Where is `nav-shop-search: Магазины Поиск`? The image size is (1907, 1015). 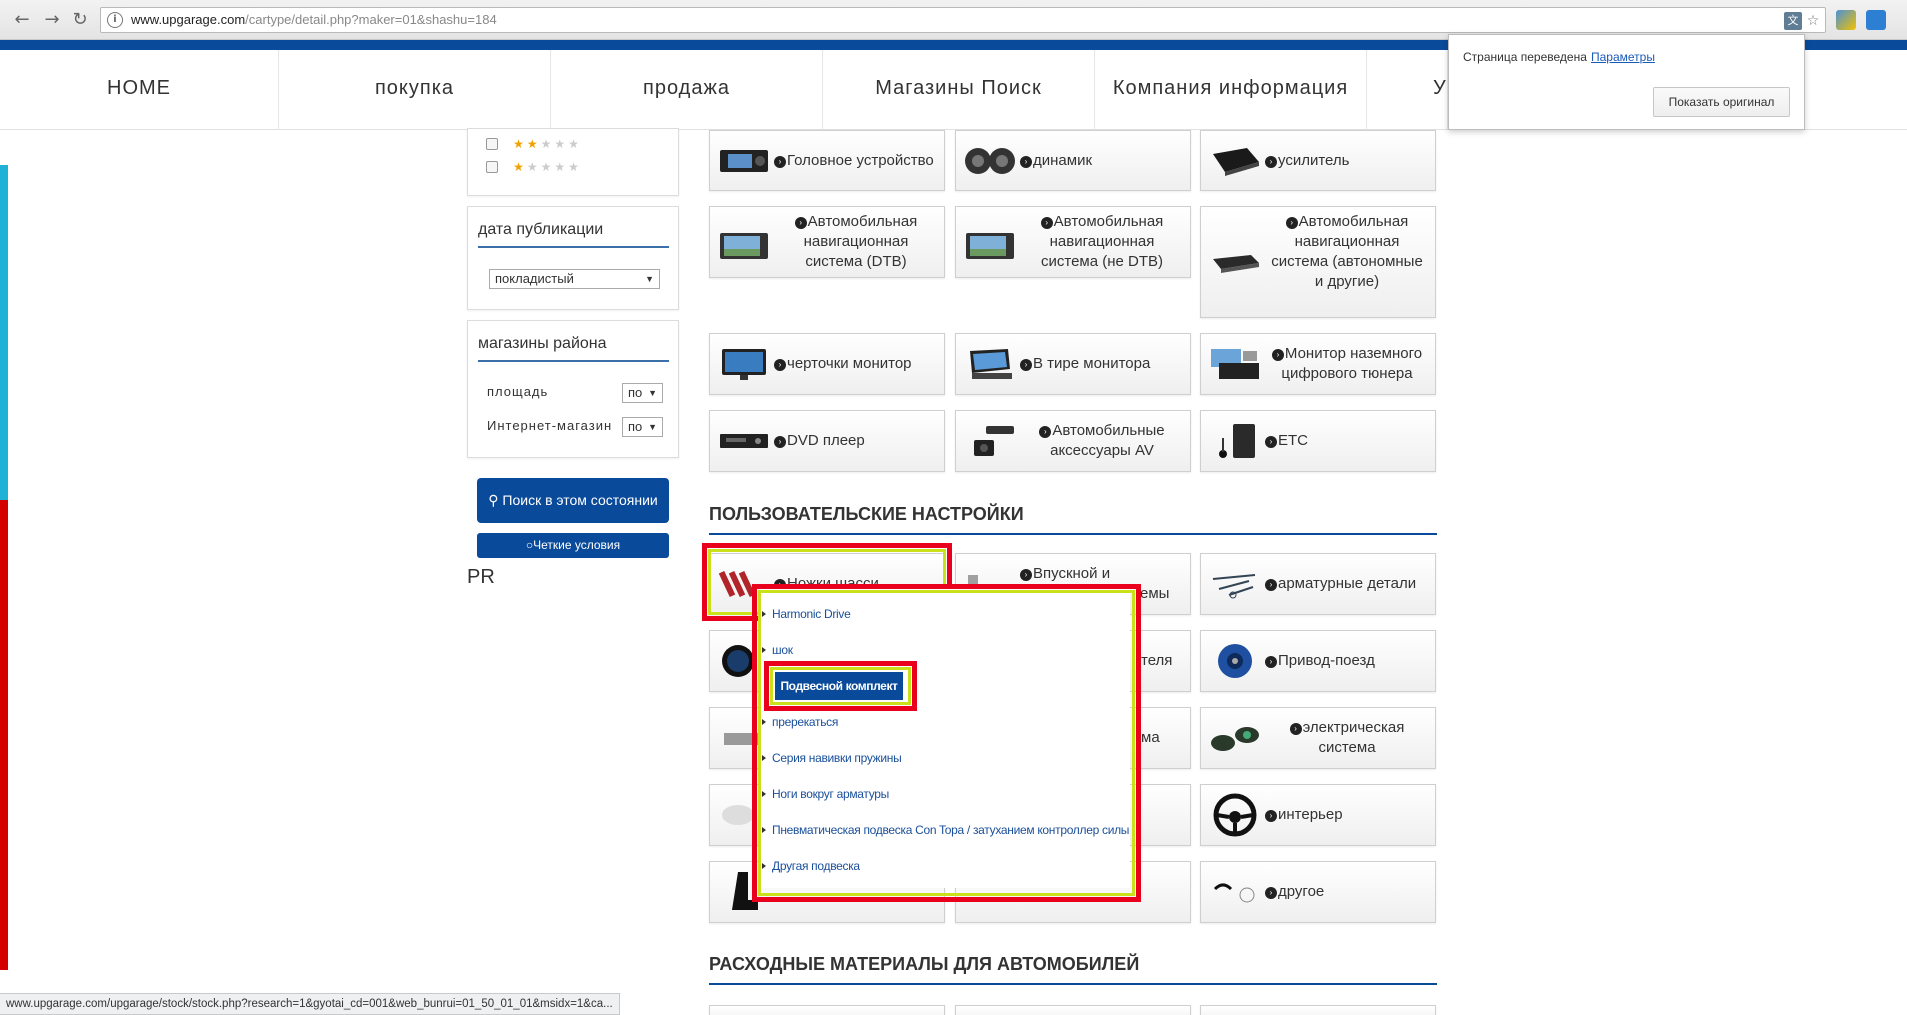
nav-shop-search: Магазины Поиск is located at coordinates (959, 90).